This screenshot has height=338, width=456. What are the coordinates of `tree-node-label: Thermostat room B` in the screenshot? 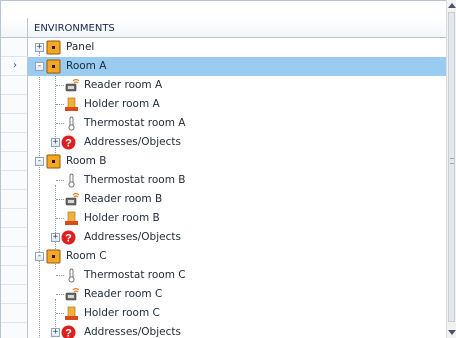 It's located at (135, 180).